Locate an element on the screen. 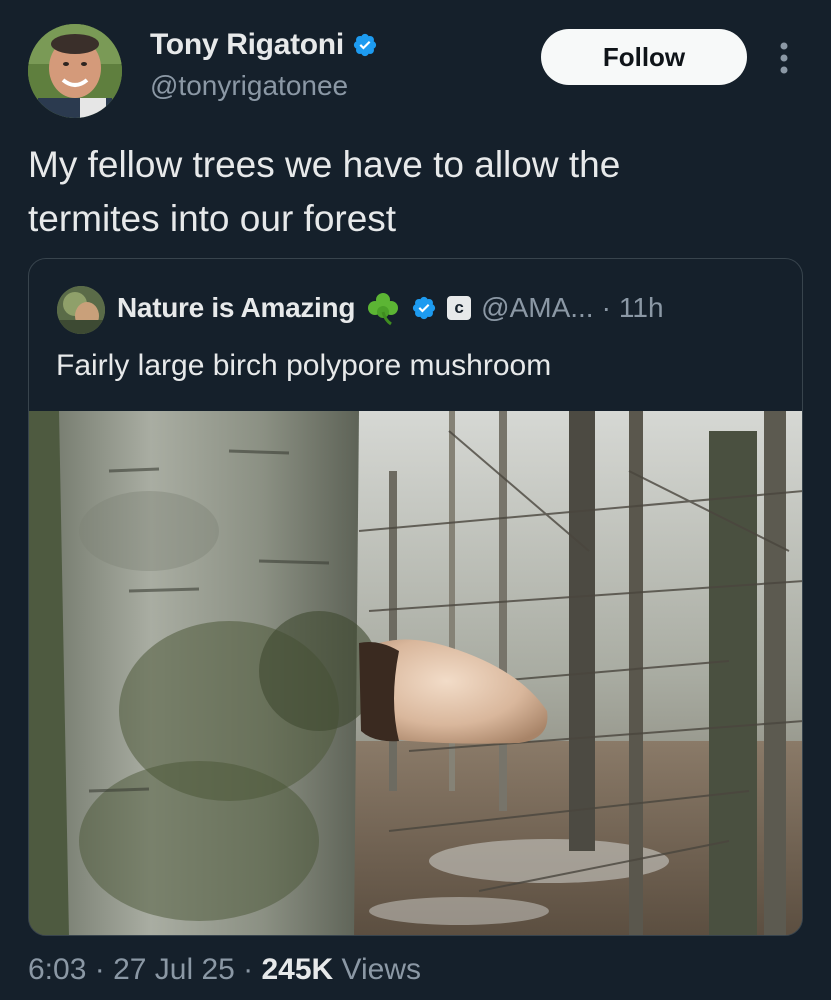 The width and height of the screenshot is (831, 1000). affiliate-badge: c is located at coordinates (459, 308).